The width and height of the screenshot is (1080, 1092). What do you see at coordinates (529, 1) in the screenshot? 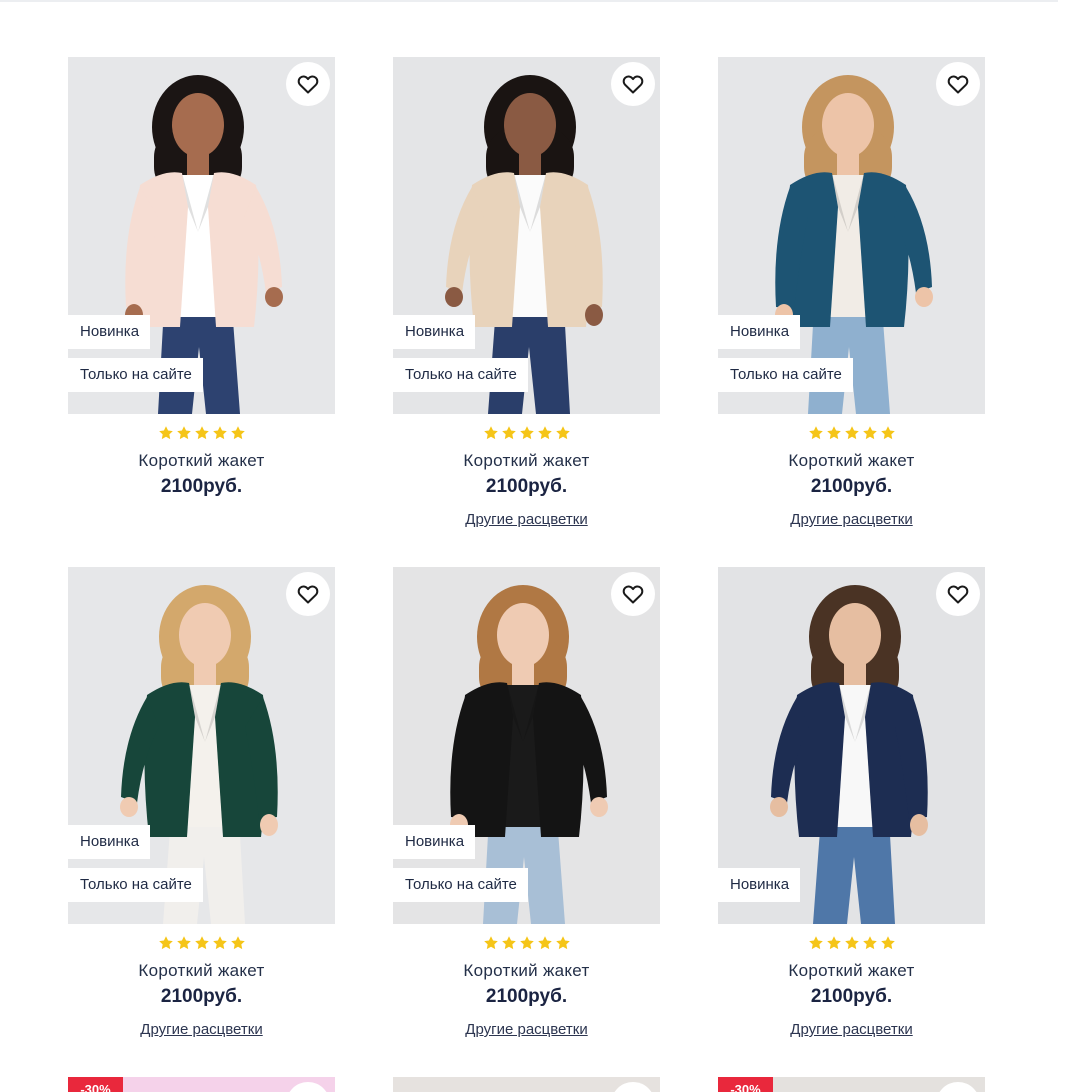
I see `top-divider` at bounding box center [529, 1].